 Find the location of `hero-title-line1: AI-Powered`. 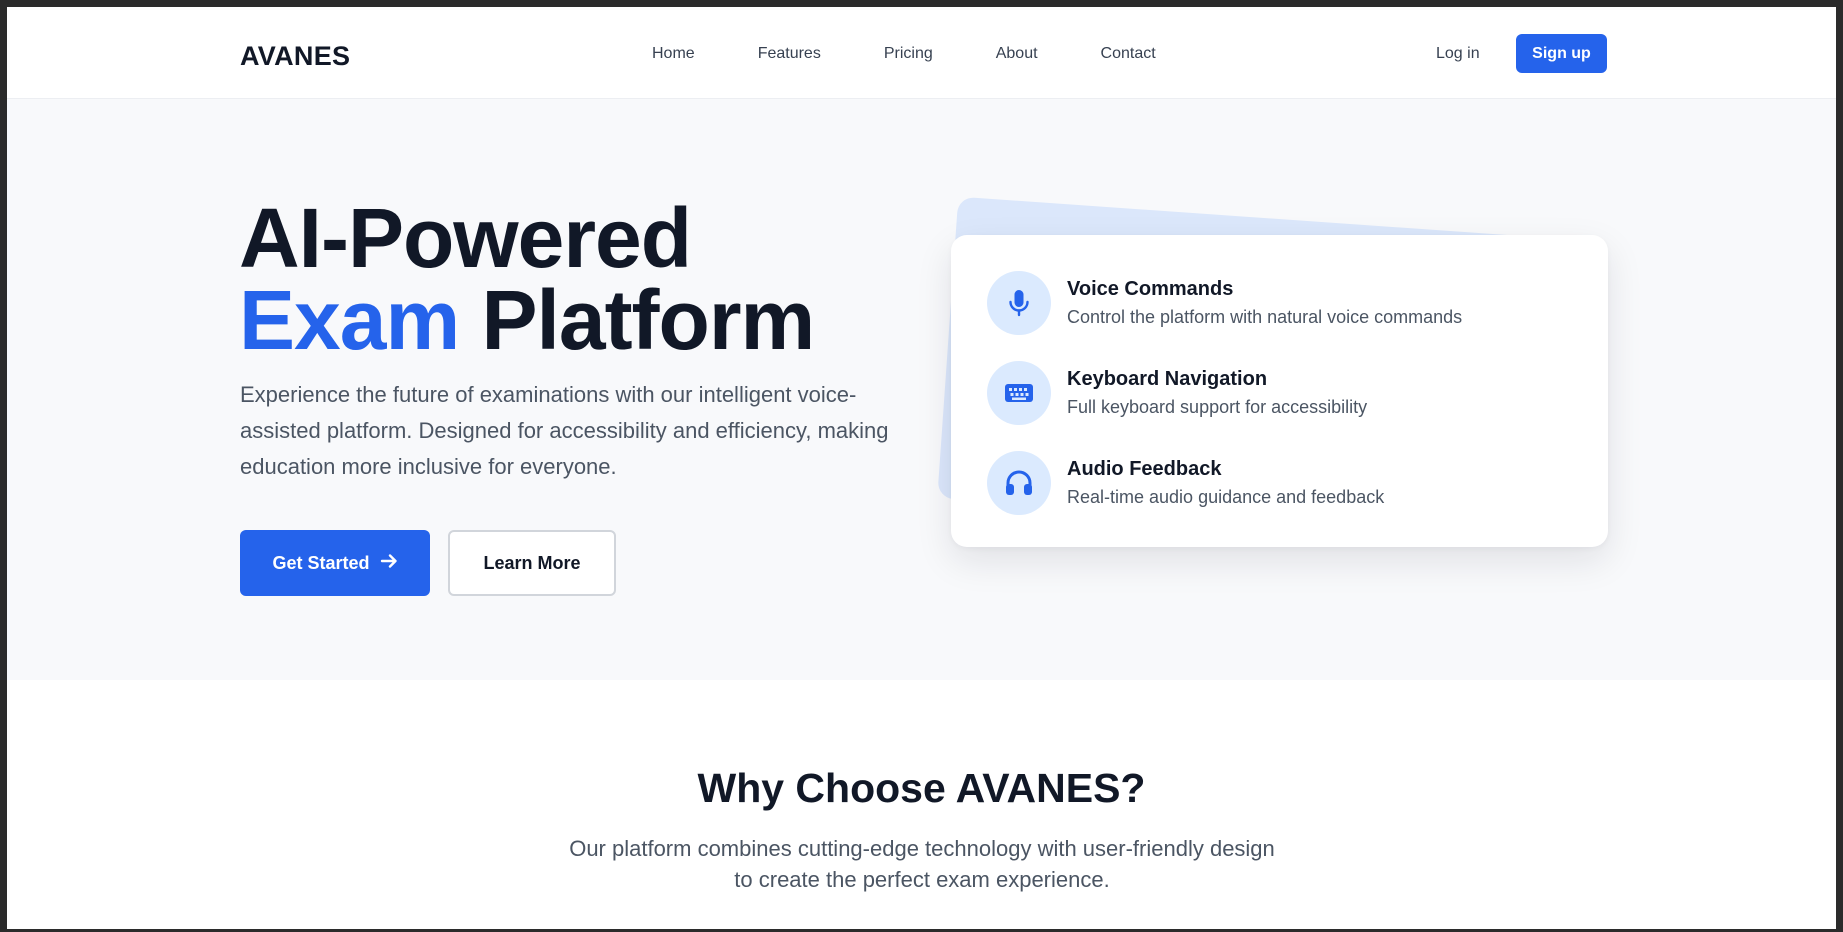

hero-title-line1: AI-Powered is located at coordinates (465, 238).